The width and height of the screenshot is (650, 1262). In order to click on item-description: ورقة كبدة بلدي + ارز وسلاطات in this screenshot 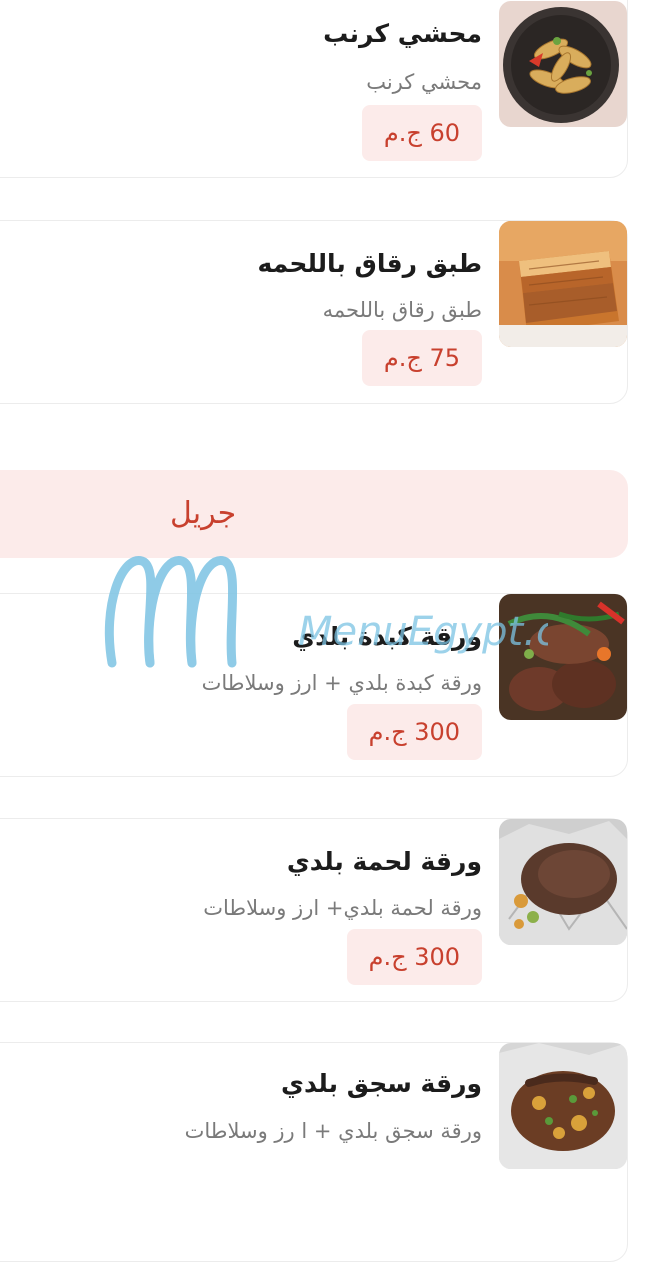, I will do `click(341, 683)`.